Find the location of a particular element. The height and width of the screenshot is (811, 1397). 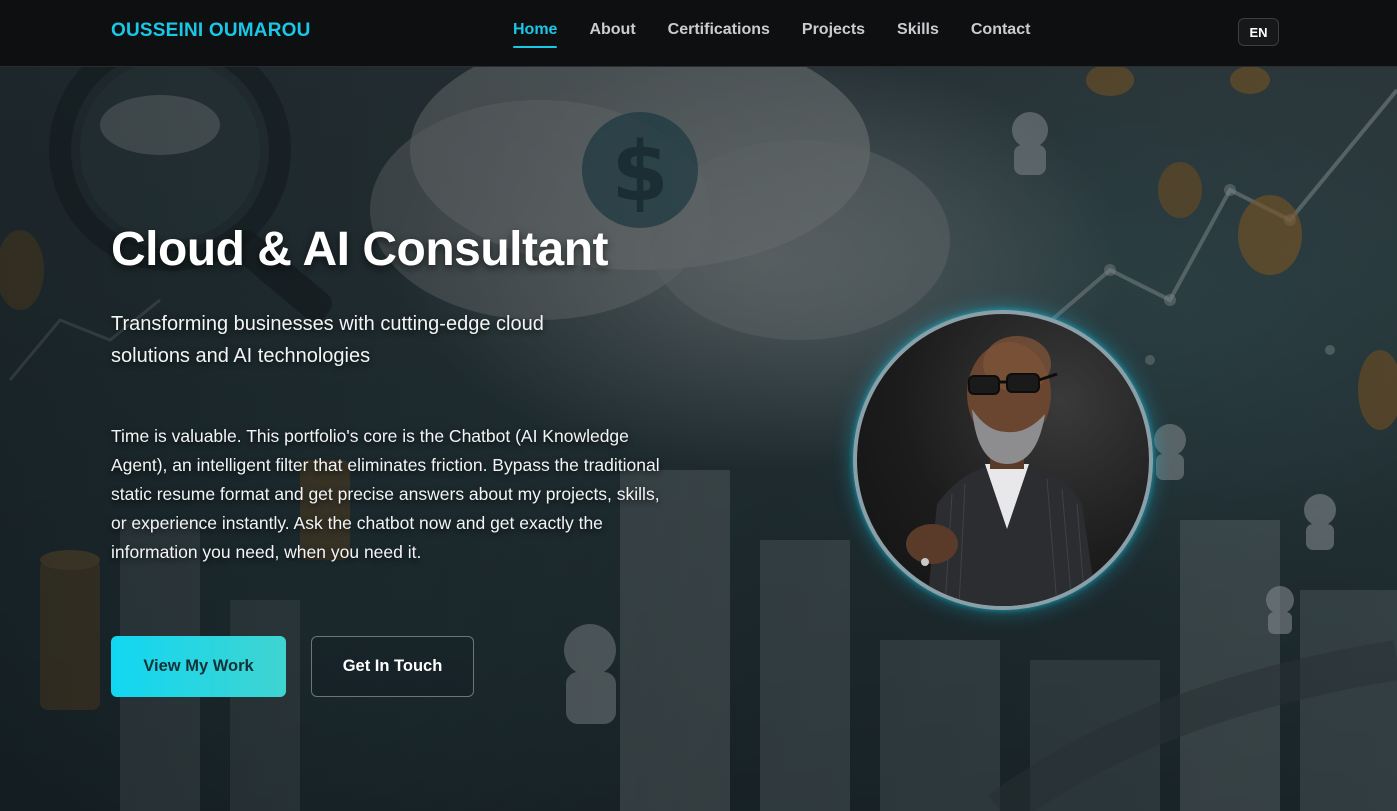

get-in-touch-button: Get In Touch is located at coordinates (392, 666).